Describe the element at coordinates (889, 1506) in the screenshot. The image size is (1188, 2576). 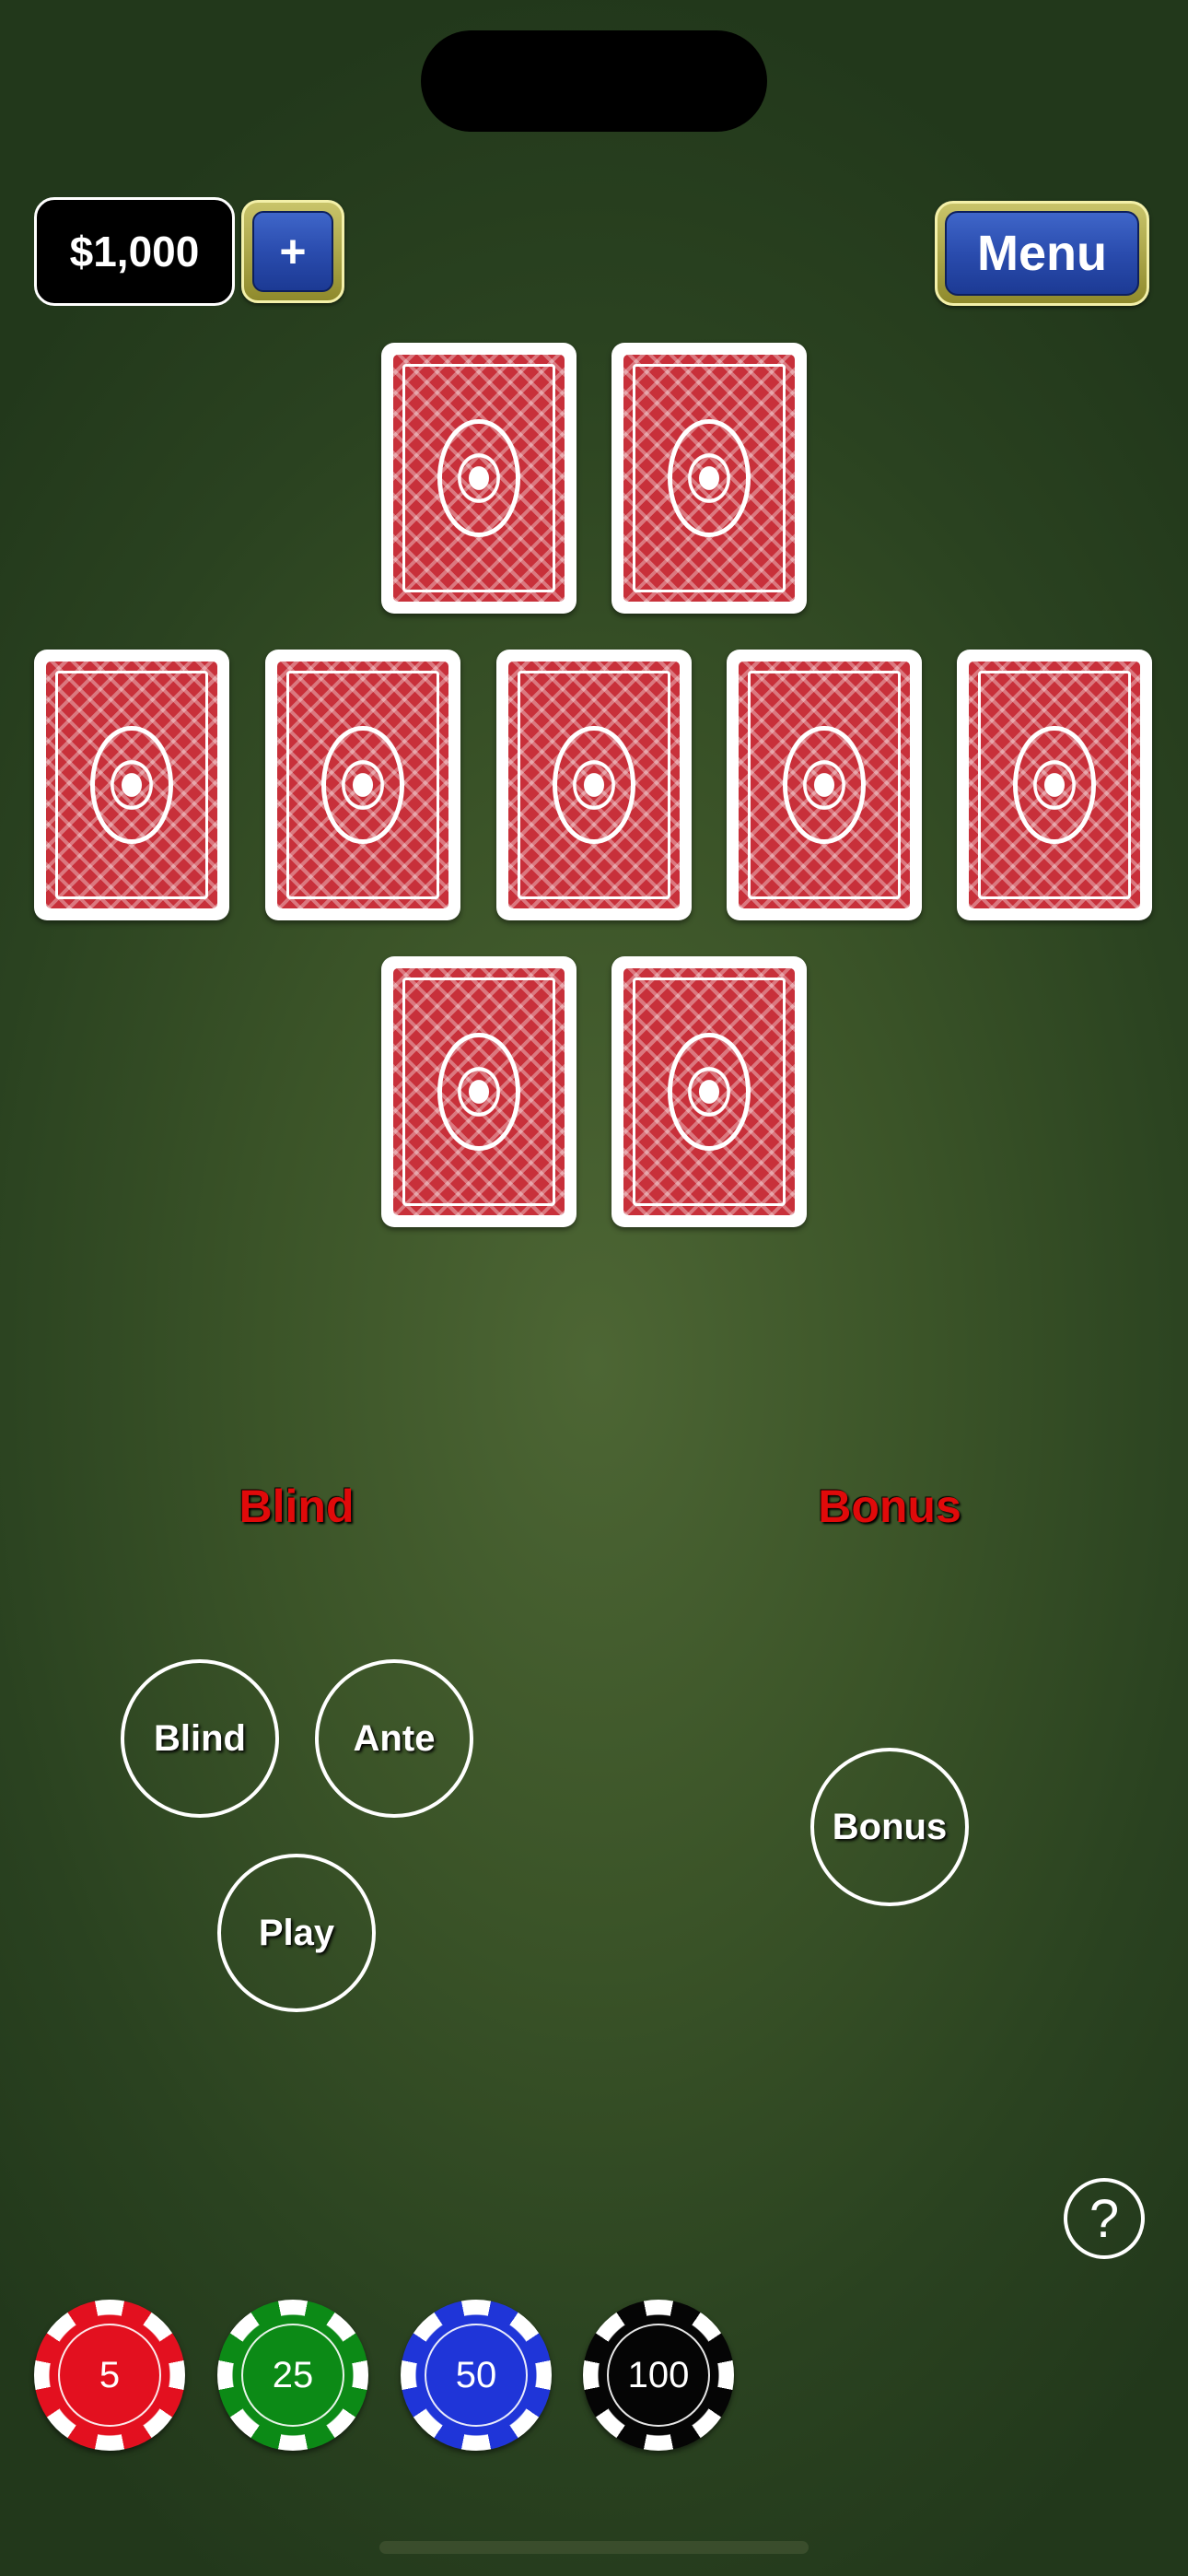
I see `bonus-area-label: Bonus` at that location.